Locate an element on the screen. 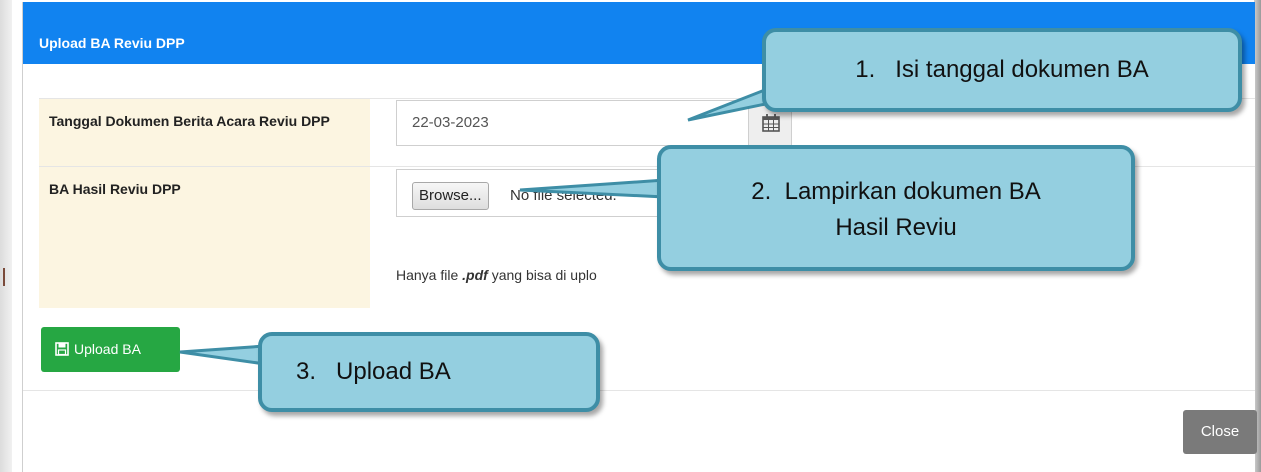 This screenshot has height=472, width=1261. callout-step-1: 1. Isi tanggal dokumen BA is located at coordinates (1002, 70).